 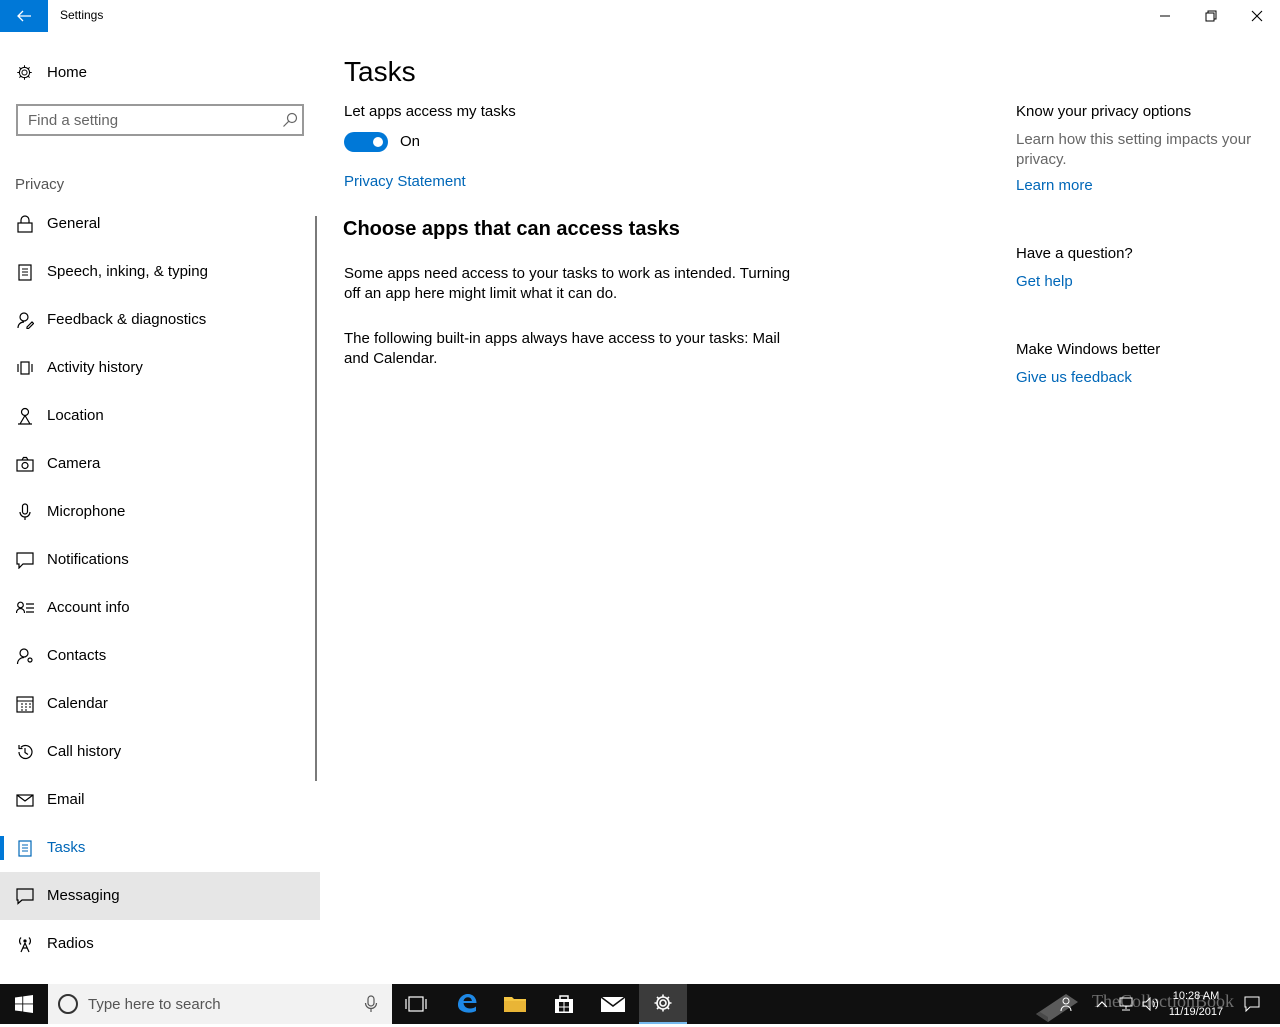 What do you see at coordinates (160, 368) in the screenshot?
I see `sidebar-item-activity-history: Activity history` at bounding box center [160, 368].